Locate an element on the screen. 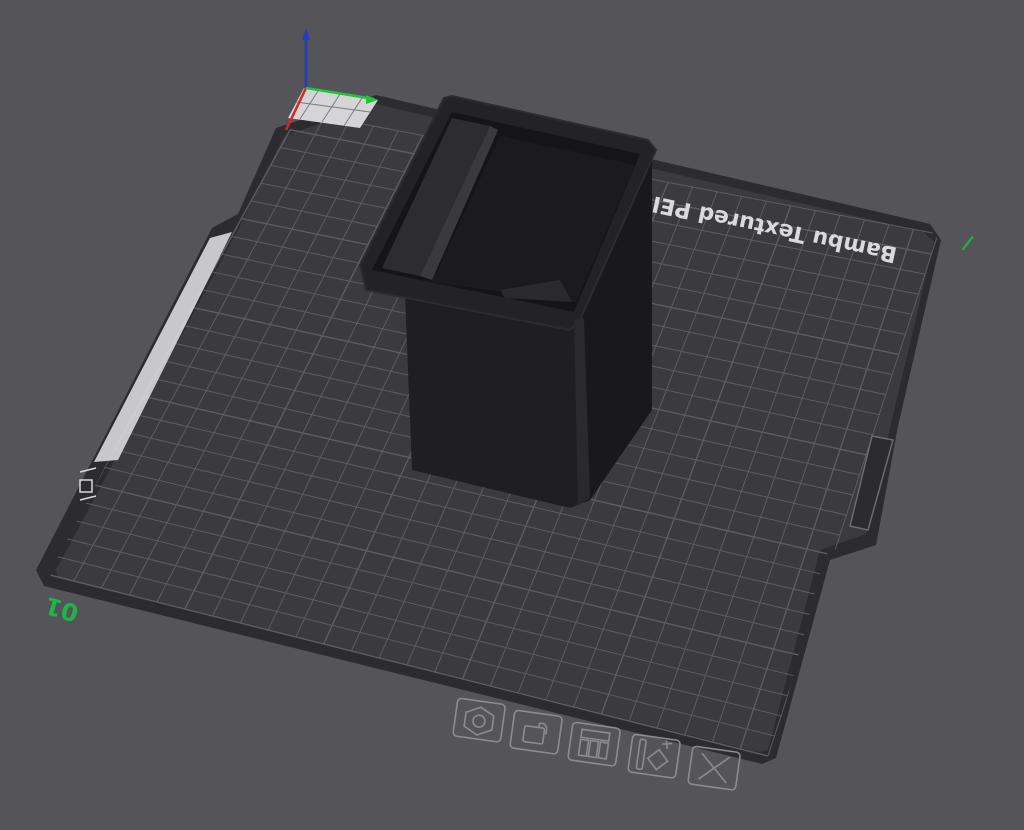  hexagon-nut-icon is located at coordinates (479, 721).